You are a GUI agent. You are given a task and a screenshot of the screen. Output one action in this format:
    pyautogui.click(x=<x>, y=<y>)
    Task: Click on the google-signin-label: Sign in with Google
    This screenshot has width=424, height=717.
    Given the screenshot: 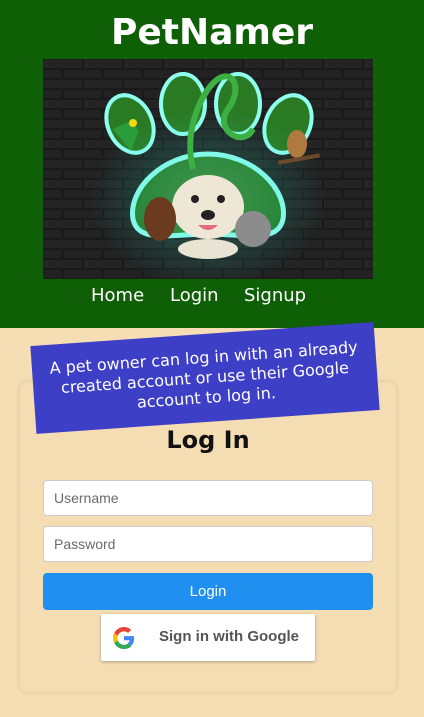 What is the action you would take?
    pyautogui.click(x=229, y=636)
    